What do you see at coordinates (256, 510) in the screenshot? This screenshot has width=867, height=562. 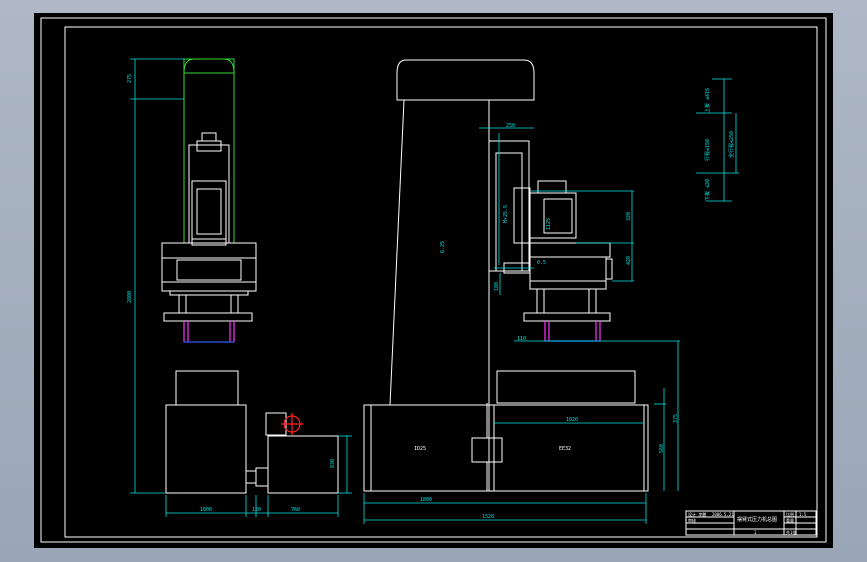 I see `dim-gap: 150` at bounding box center [256, 510].